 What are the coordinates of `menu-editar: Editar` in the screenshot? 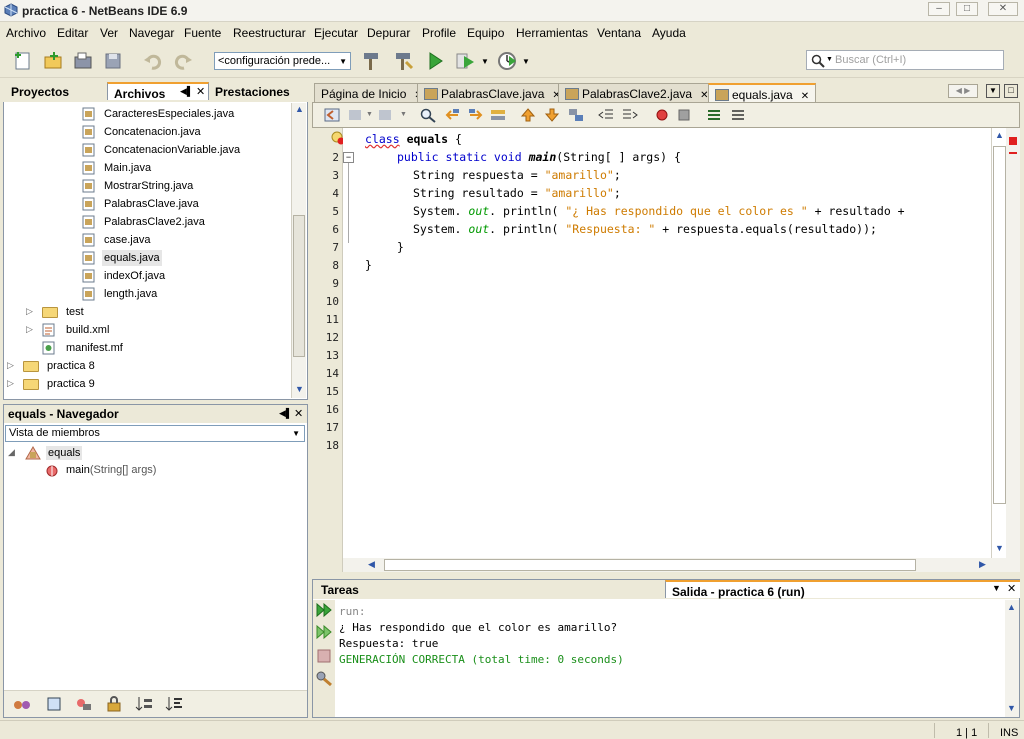 It's located at (72, 33).